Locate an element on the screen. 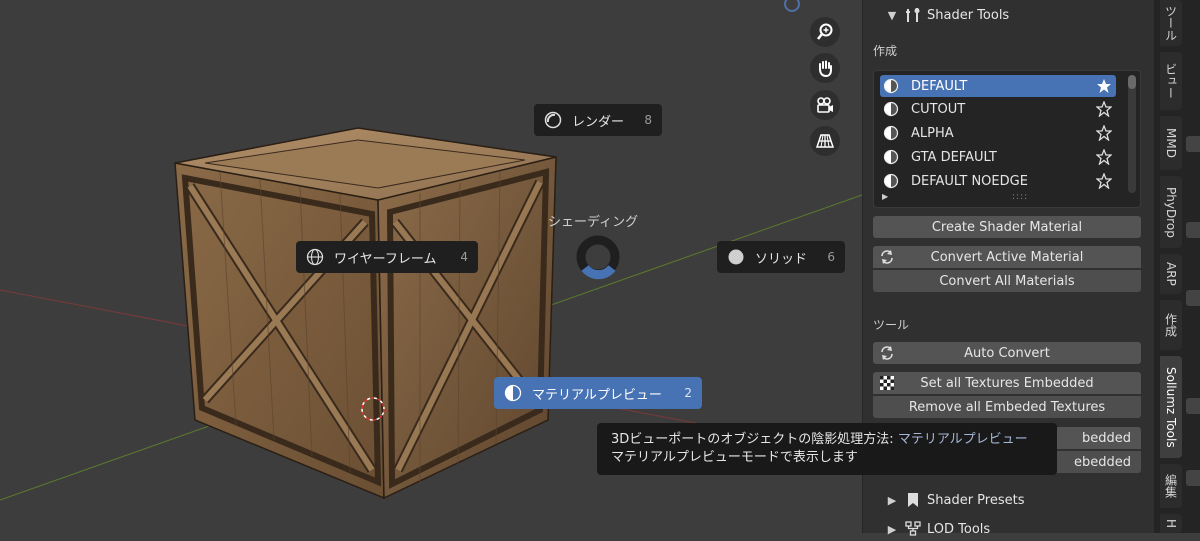 The image size is (1200, 541). tab-sollumz-tools: Sollumz Tools is located at coordinates (1171, 407).